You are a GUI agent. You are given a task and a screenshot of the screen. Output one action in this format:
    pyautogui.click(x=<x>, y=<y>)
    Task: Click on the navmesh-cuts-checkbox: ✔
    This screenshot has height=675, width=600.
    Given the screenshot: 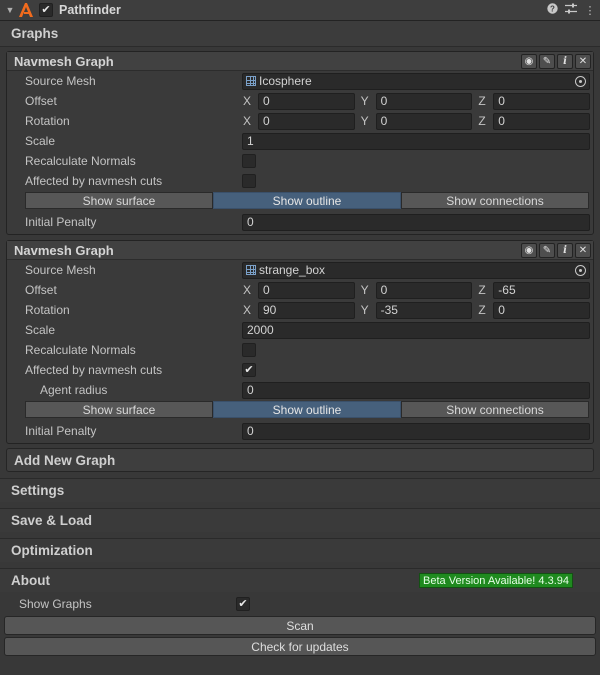 What is the action you would take?
    pyautogui.click(x=249, y=370)
    